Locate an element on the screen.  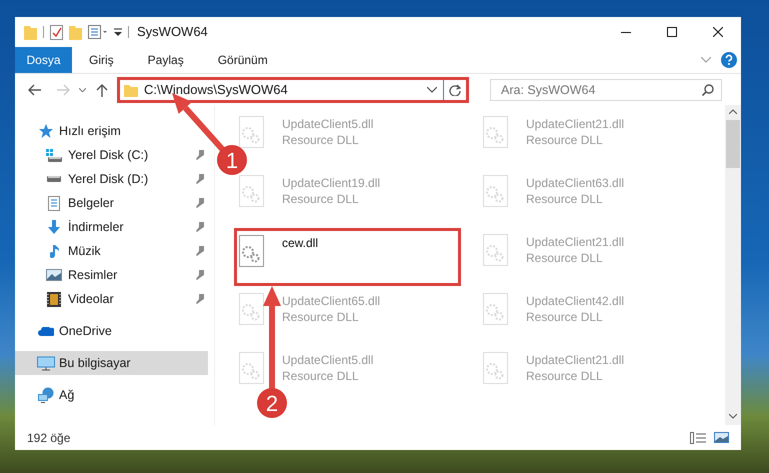
music-note-icon is located at coordinates (54, 251).